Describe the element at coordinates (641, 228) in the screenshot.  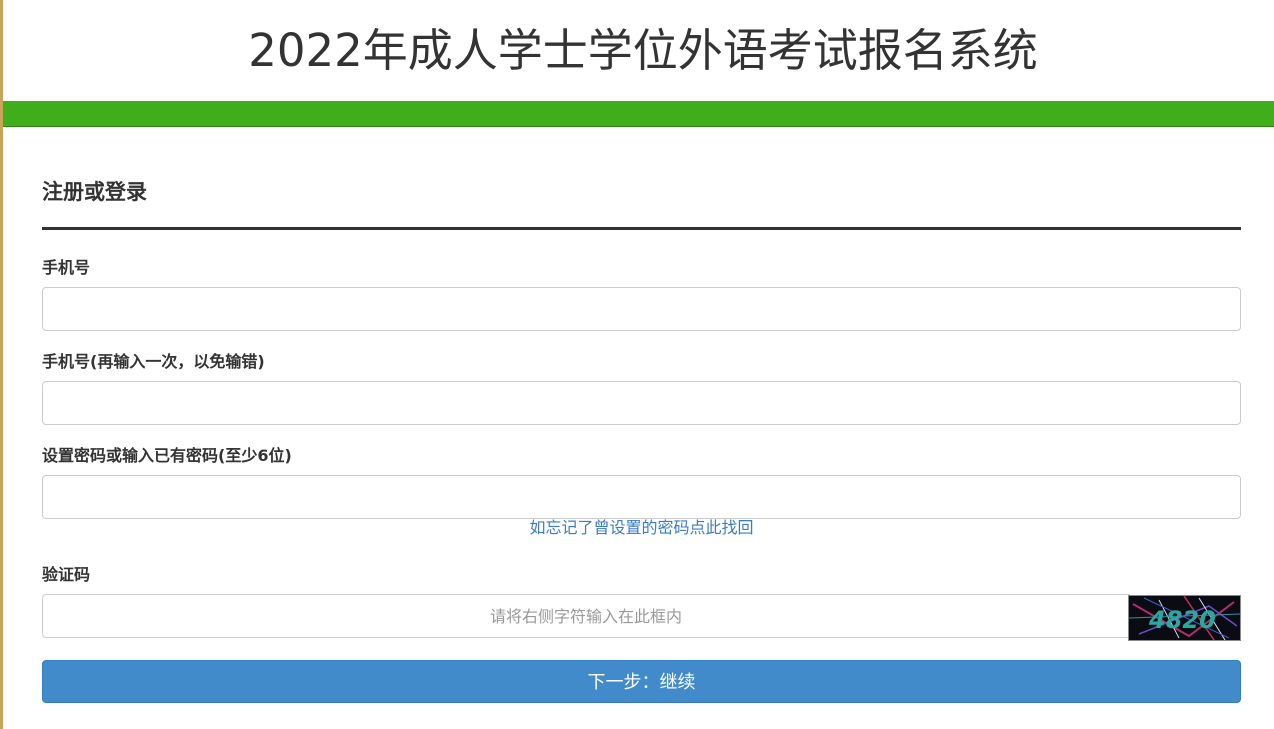
I see `section-divider` at that location.